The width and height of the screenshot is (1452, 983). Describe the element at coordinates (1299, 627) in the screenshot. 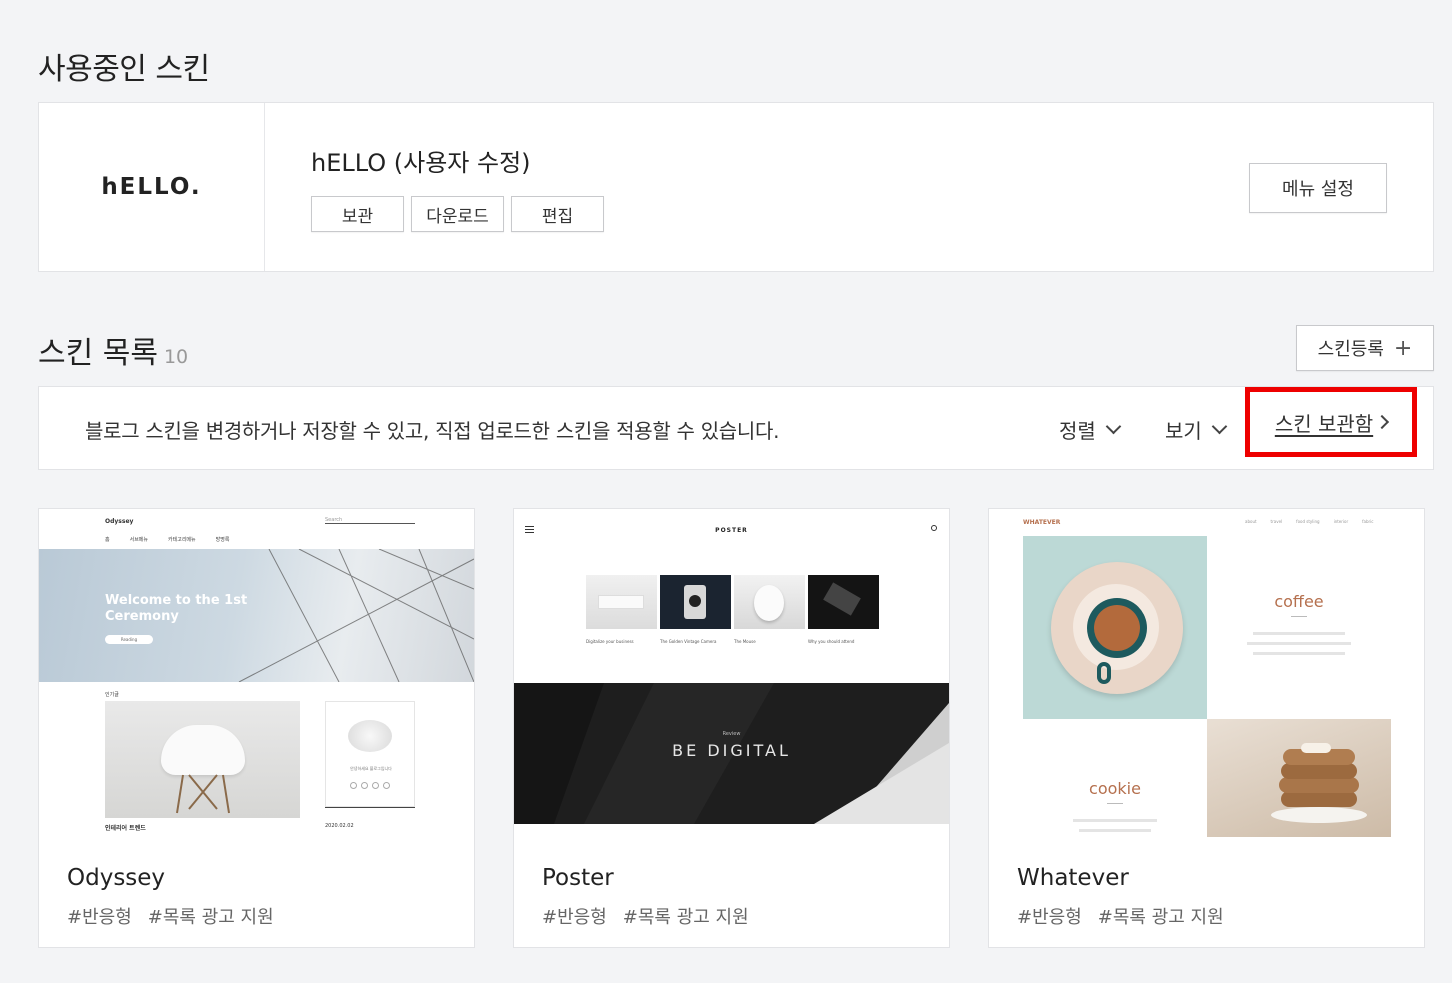

I see `preview-coffee-text: coffee` at that location.